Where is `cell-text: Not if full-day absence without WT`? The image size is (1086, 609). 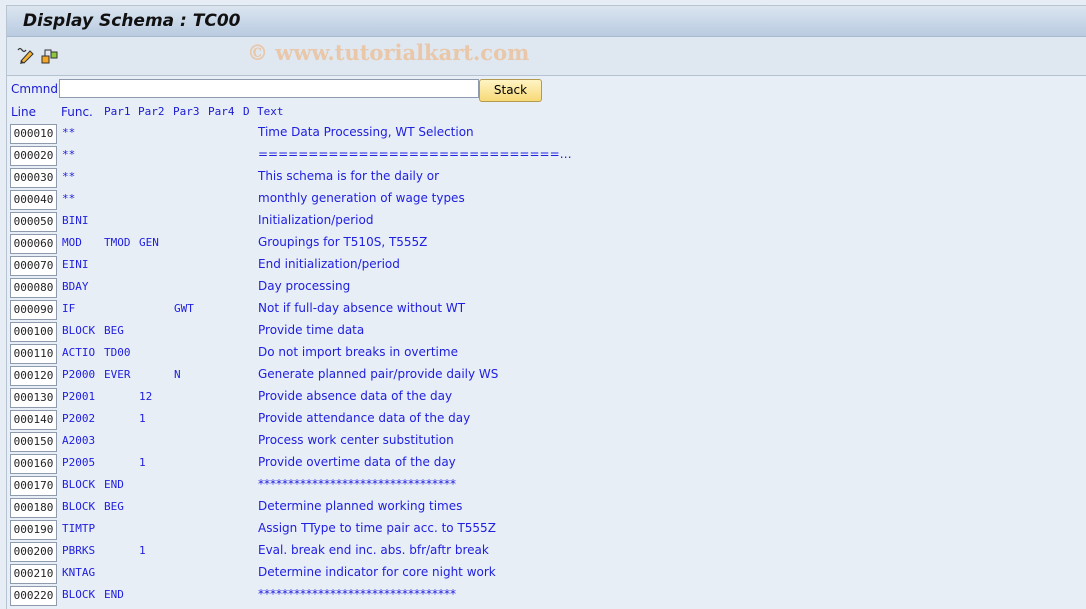
cell-text: Not if full-day absence without WT is located at coordinates (362, 308).